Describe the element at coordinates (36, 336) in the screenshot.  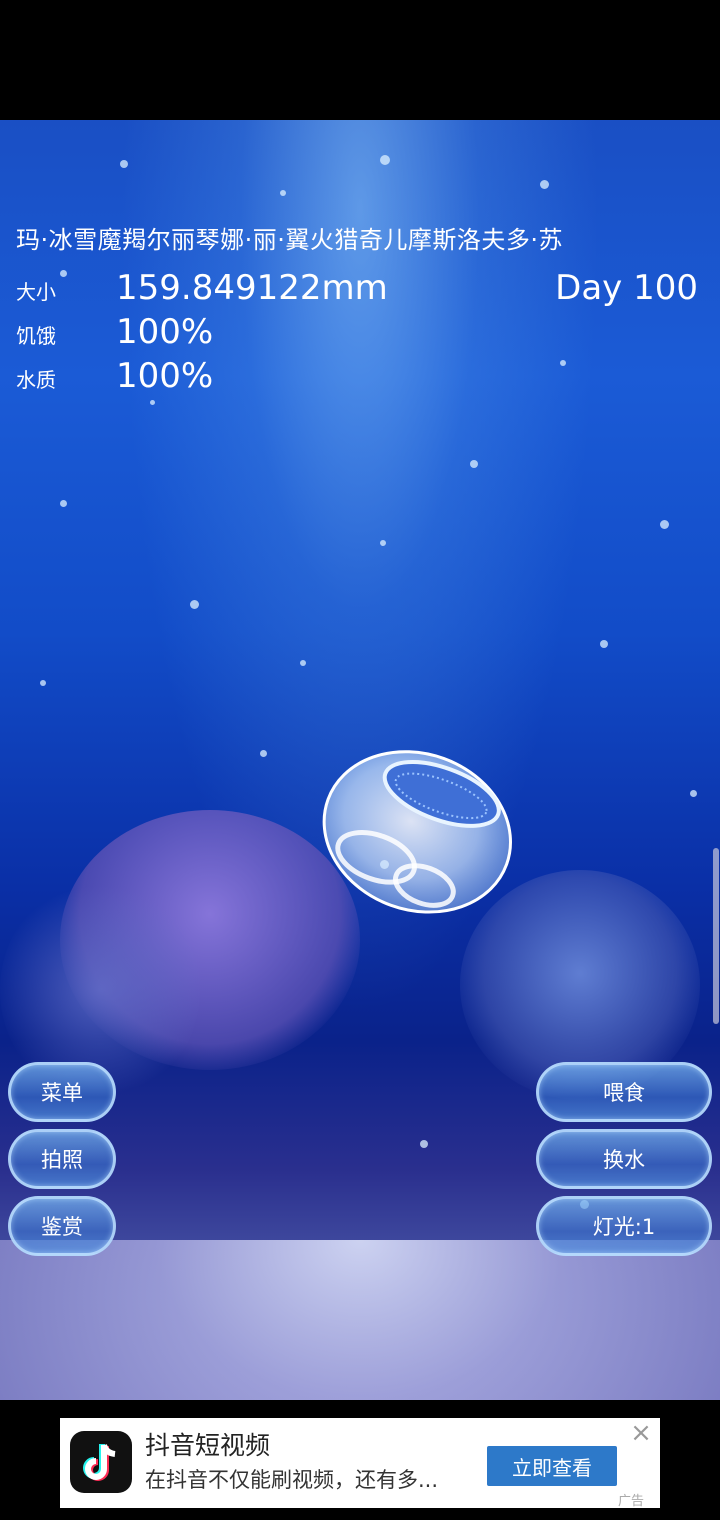
I see `hunger-label: 饥饿` at that location.